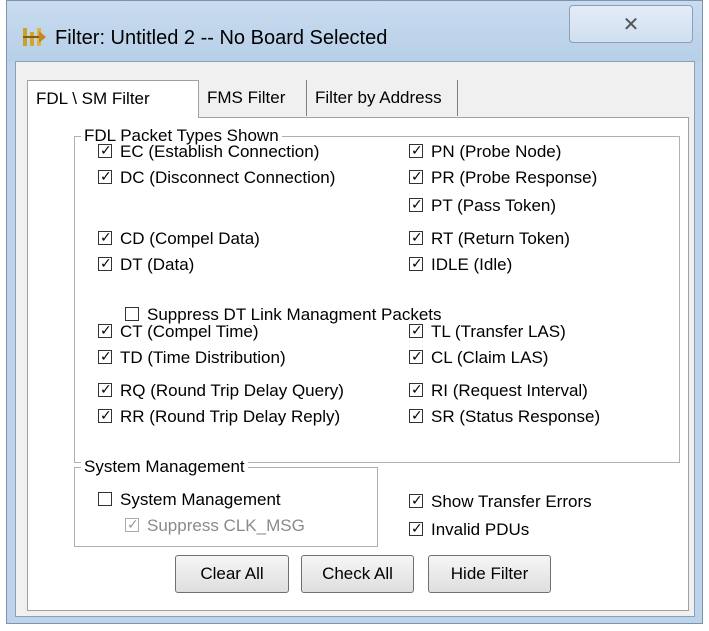  What do you see at coordinates (190, 238) in the screenshot?
I see `checkbox-label: CD (Compel Data)` at bounding box center [190, 238].